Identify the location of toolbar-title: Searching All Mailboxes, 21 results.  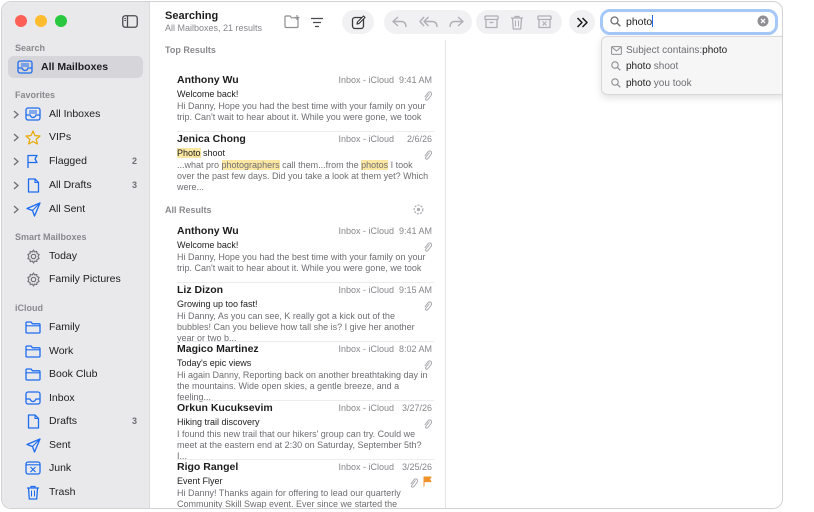
(213, 21).